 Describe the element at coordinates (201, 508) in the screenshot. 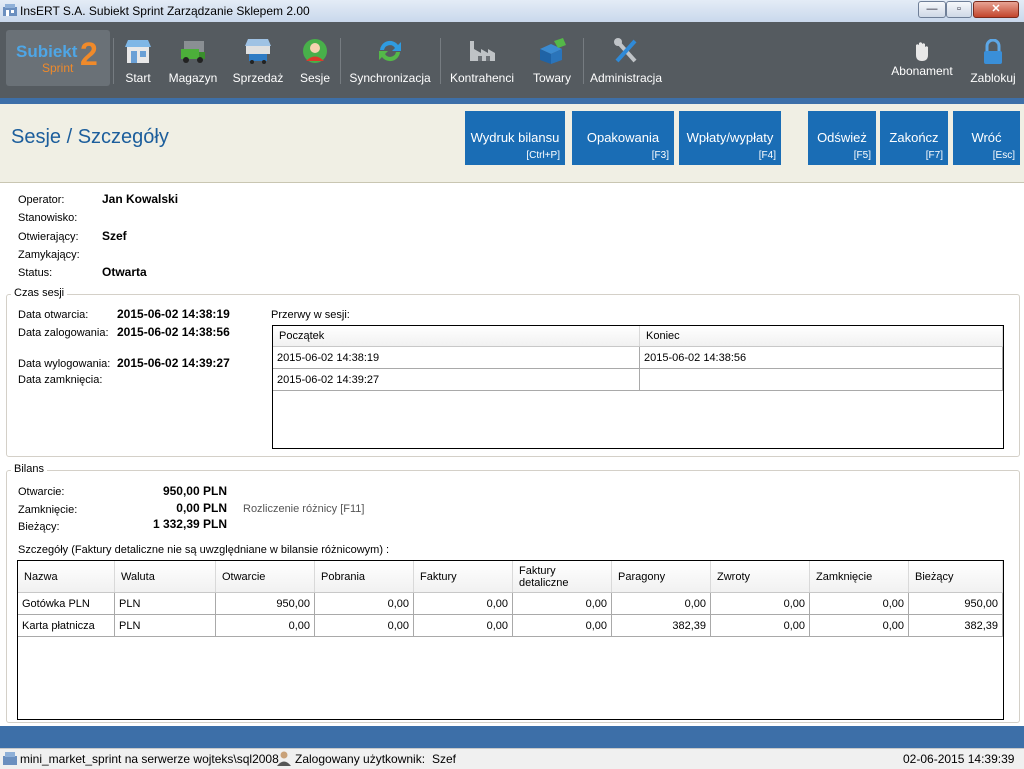

I see `zamkniecie-value: 0,00 PLN` at that location.